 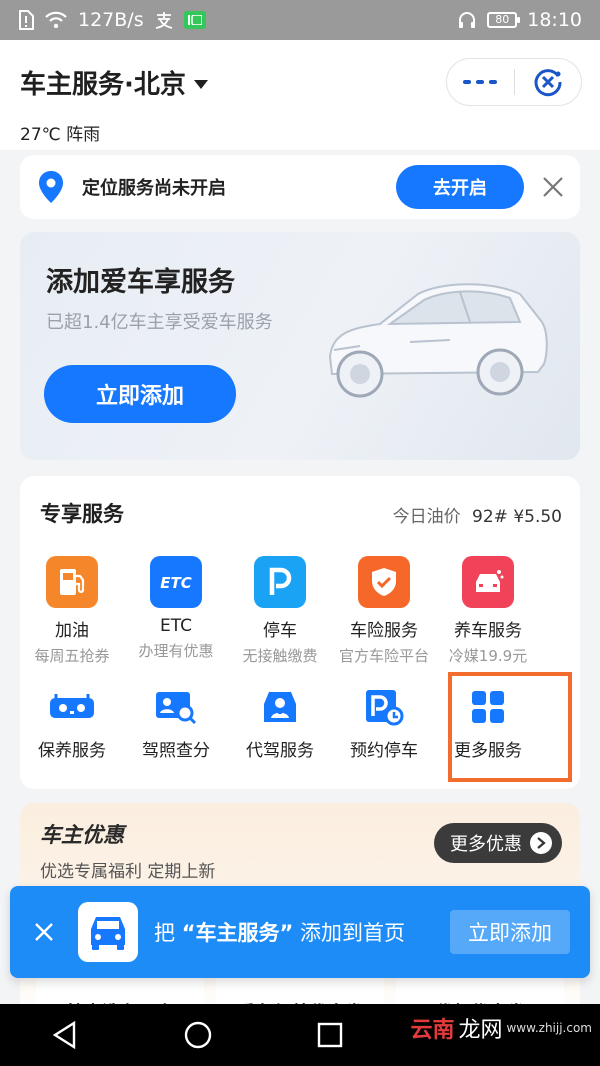 I want to click on service-parking: 停车 无接触缴费, so click(x=280, y=611).